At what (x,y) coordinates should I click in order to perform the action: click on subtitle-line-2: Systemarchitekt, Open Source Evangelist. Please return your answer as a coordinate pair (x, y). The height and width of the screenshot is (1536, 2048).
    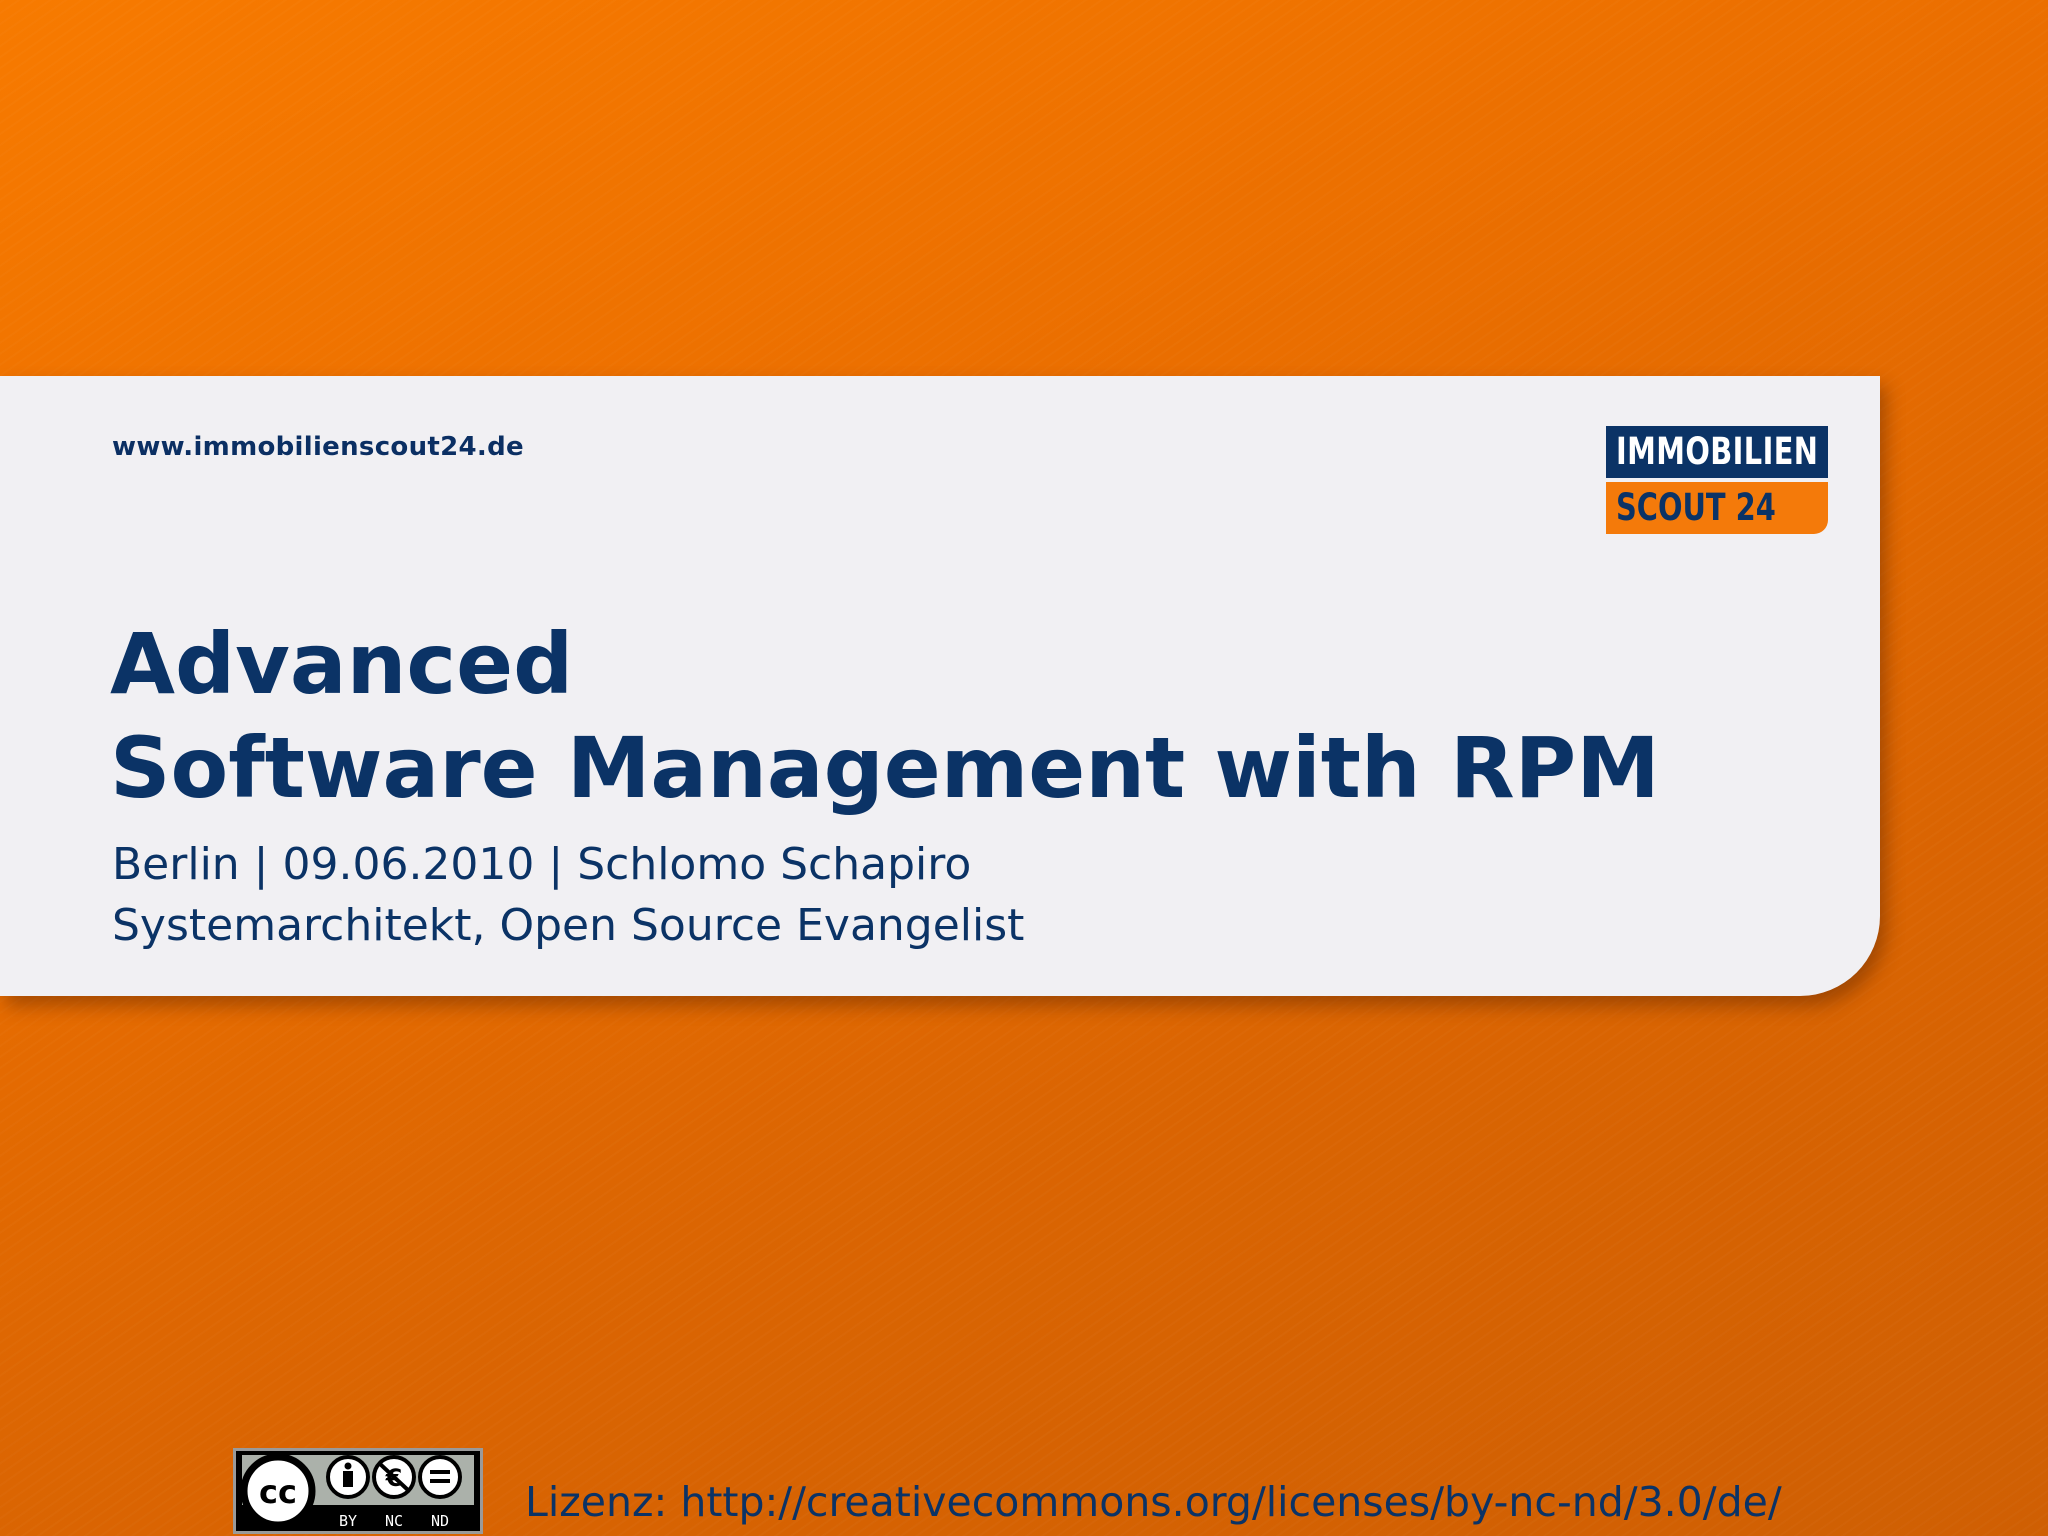
    Looking at the image, I should click on (568, 925).